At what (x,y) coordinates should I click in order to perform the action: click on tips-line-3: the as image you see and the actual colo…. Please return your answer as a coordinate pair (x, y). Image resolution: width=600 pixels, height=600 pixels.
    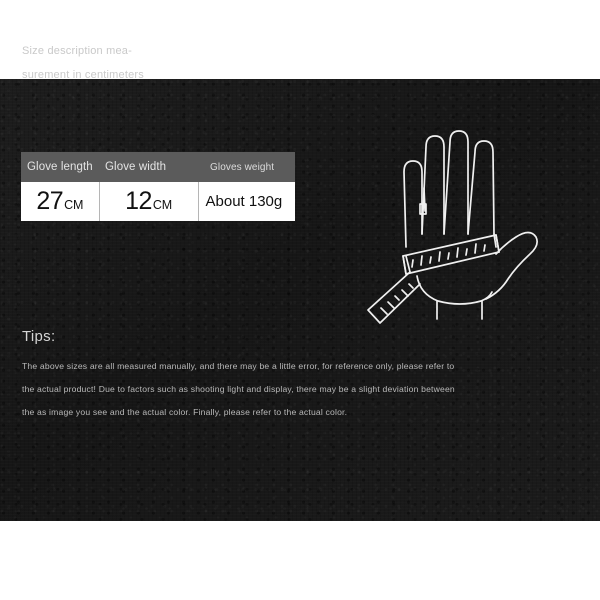
    Looking at the image, I should click on (185, 412).